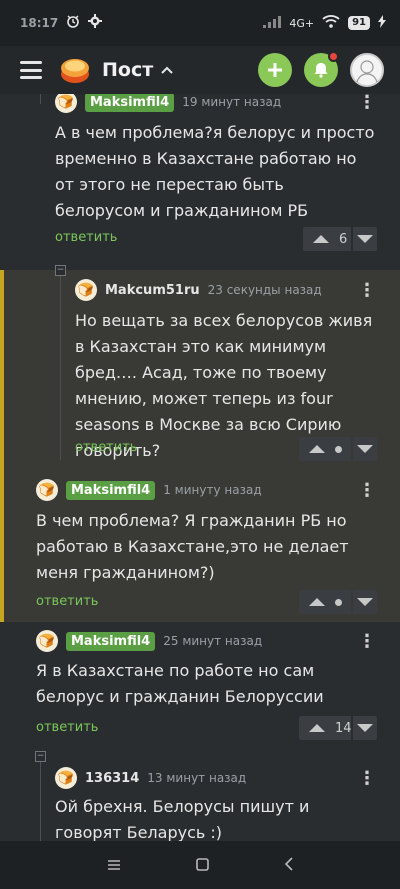  What do you see at coordinates (212, 641) in the screenshot?
I see `comment-time: 25 минут назад` at bounding box center [212, 641].